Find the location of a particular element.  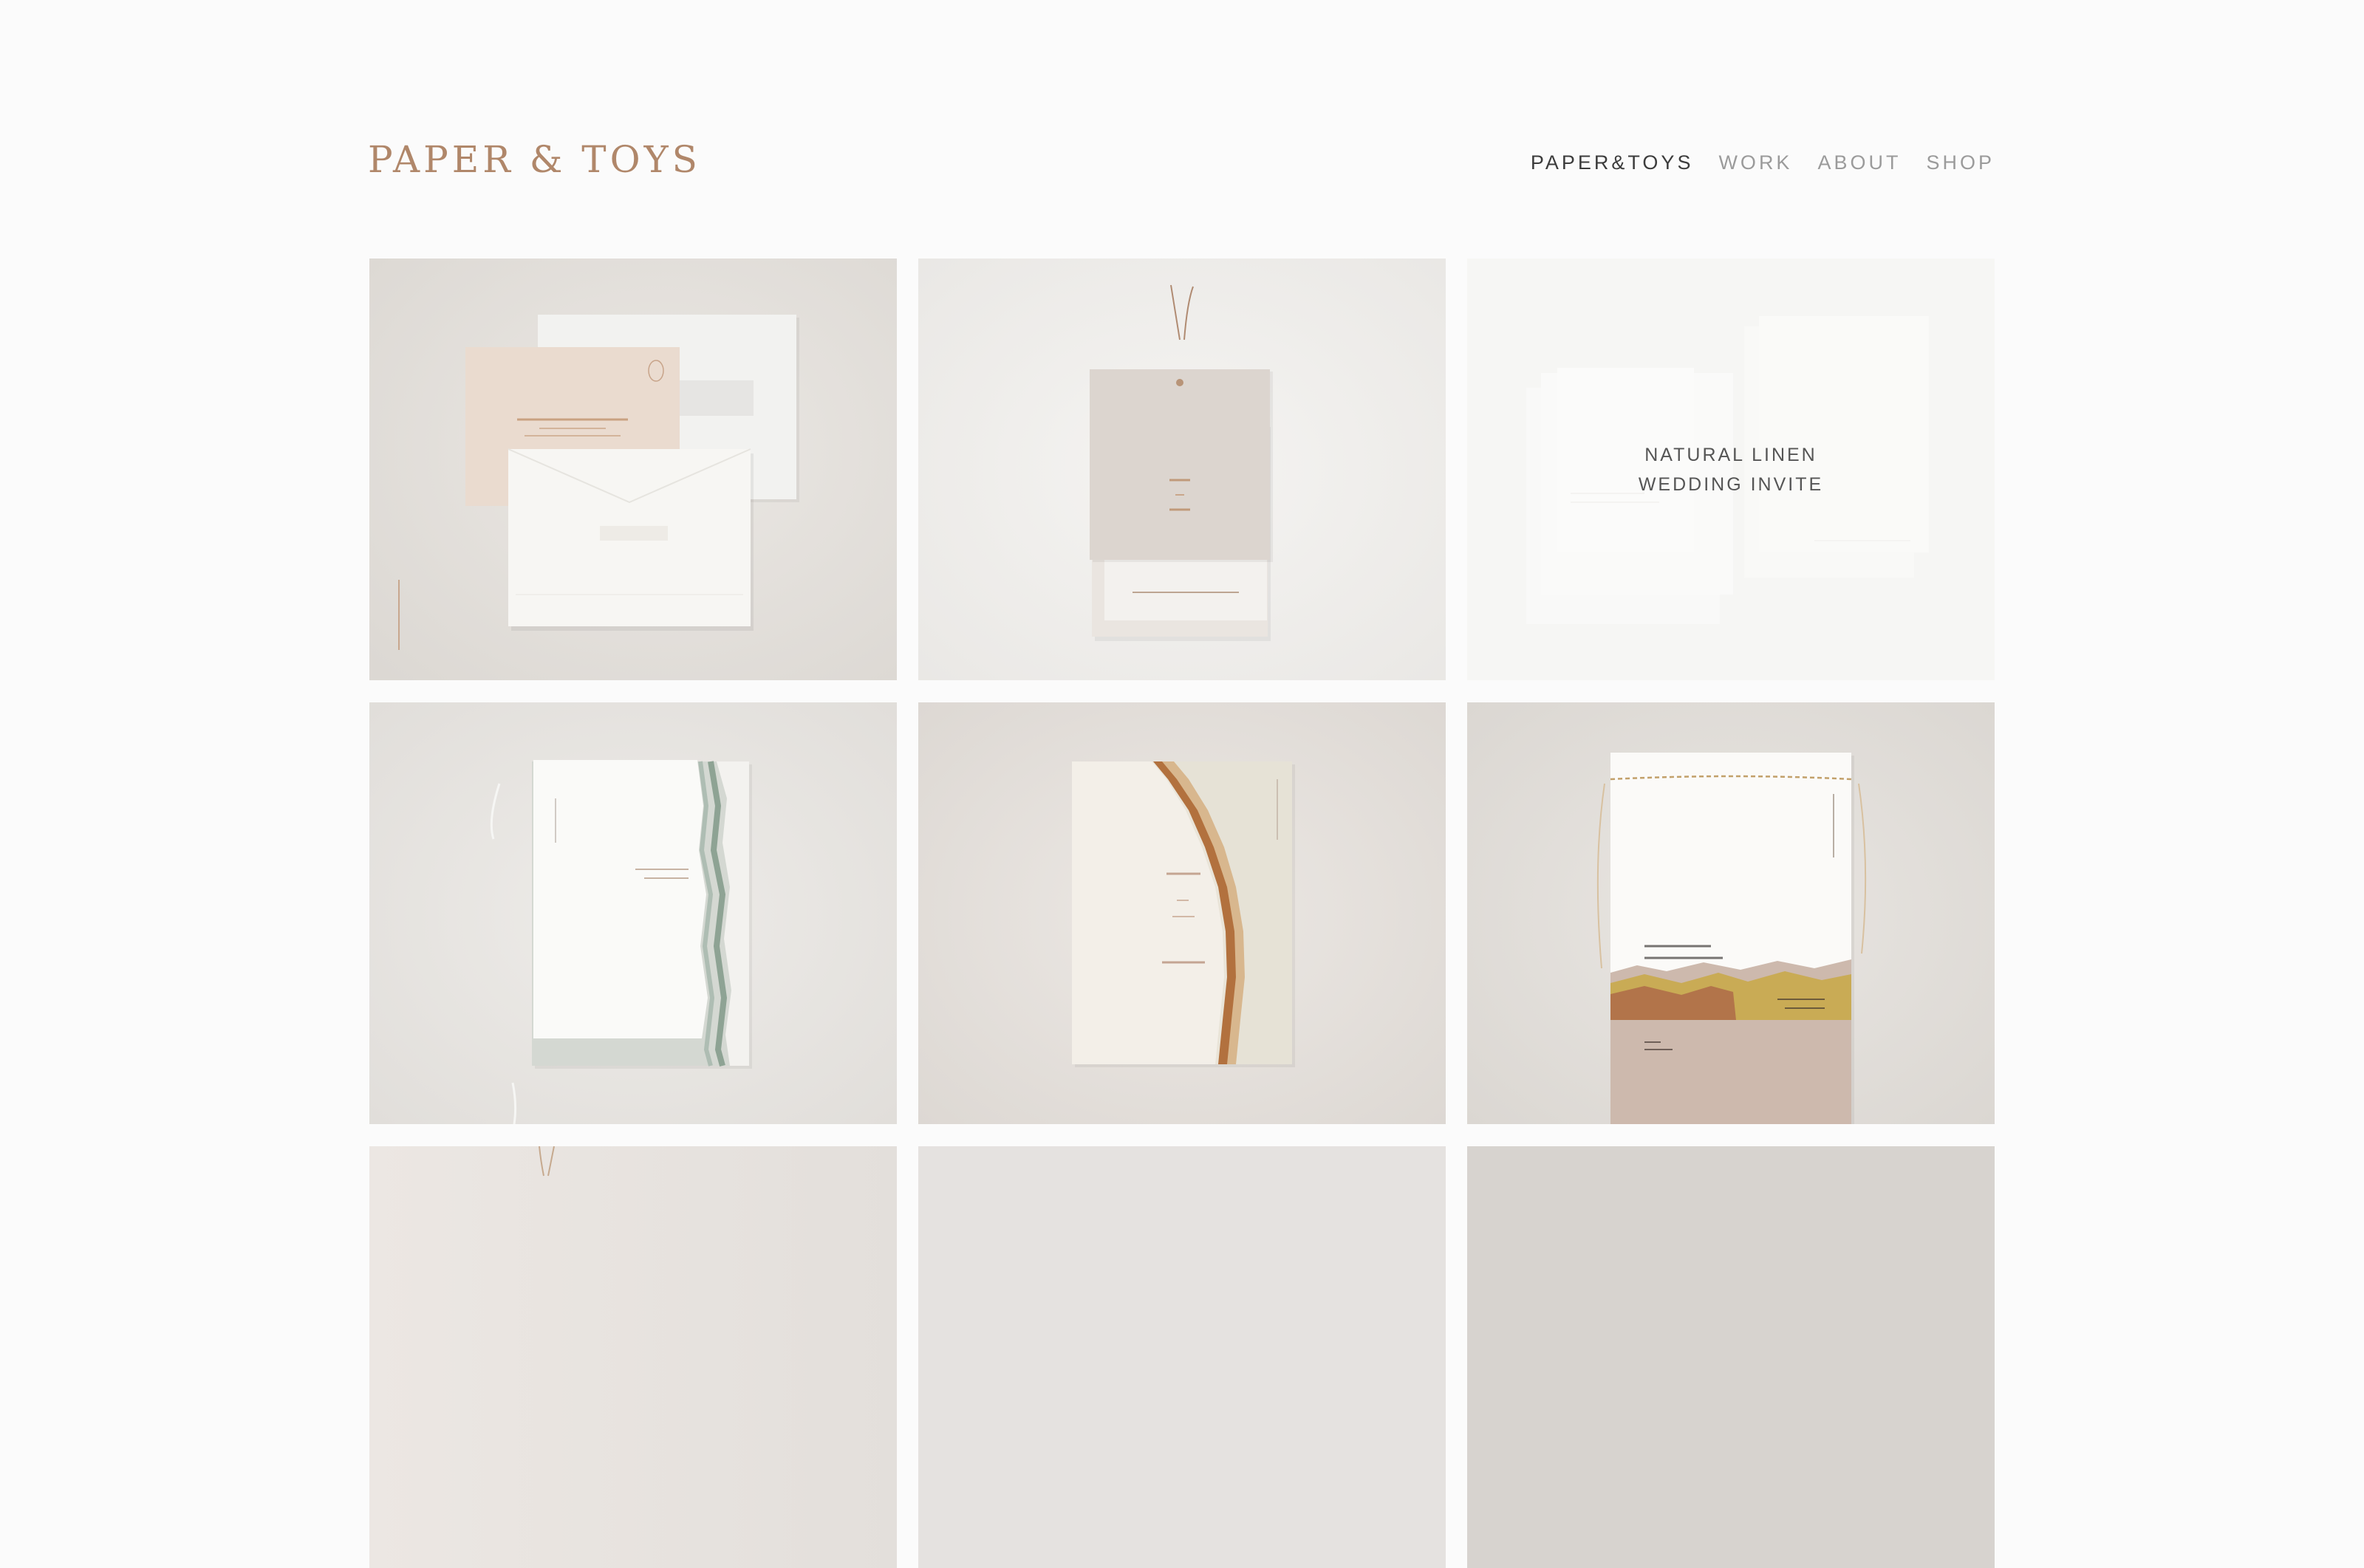

nav-item-shop: SHOP is located at coordinates (1960, 162).